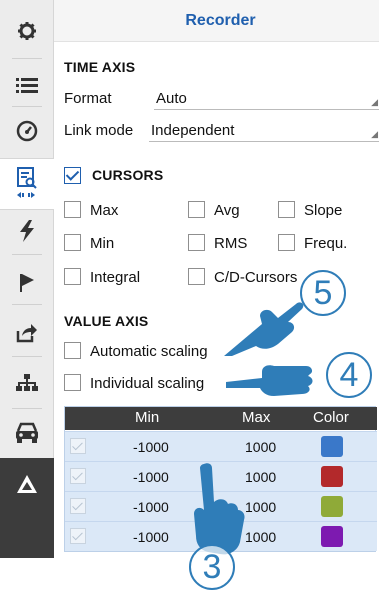 This screenshot has width=379, height=594. I want to click on cd-cursors-label: C/D-Cursors, so click(256, 277).